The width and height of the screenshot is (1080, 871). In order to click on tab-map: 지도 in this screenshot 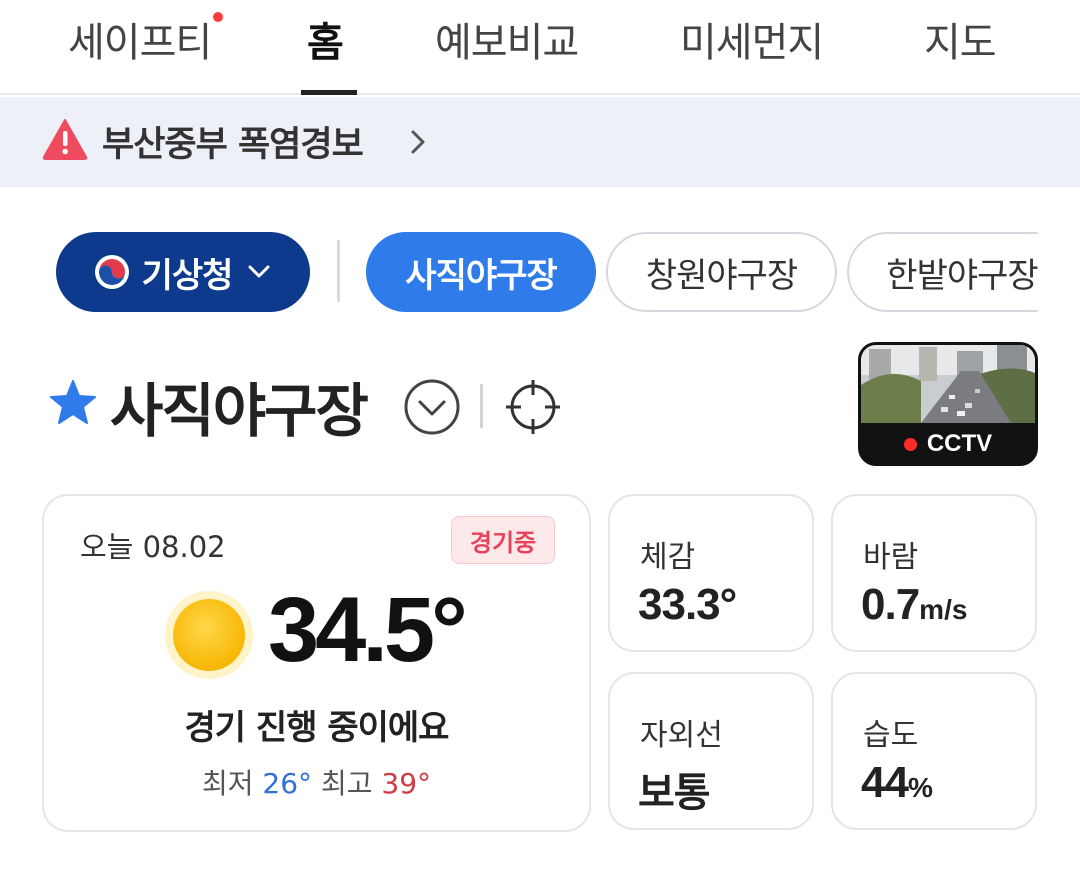, I will do `click(960, 38)`.